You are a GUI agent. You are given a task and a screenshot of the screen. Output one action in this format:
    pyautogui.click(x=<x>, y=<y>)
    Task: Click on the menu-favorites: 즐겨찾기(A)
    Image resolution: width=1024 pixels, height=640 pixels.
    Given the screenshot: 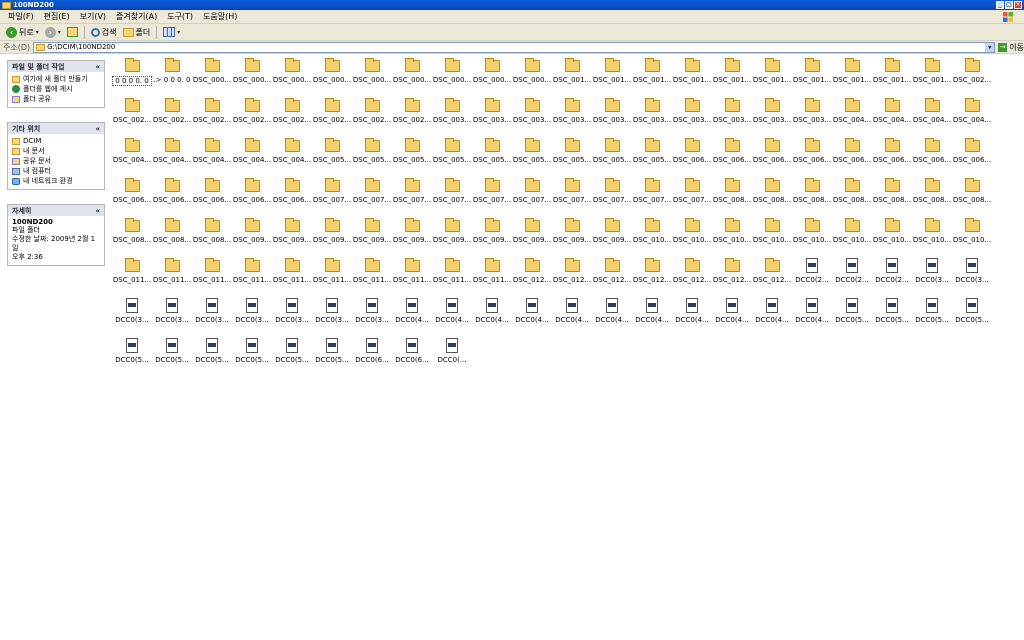 What is the action you would take?
    pyautogui.click(x=136, y=17)
    